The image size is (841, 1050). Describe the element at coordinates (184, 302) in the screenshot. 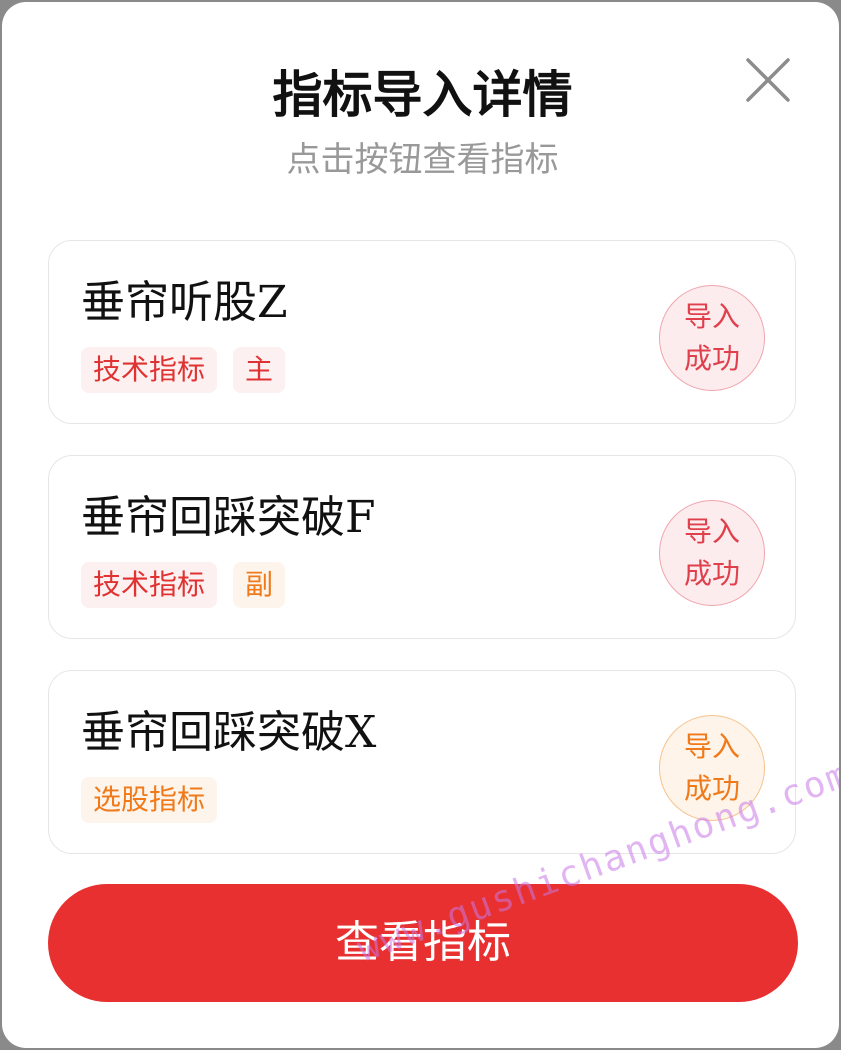

I see `indicator-name: 垂帘听股Z` at that location.